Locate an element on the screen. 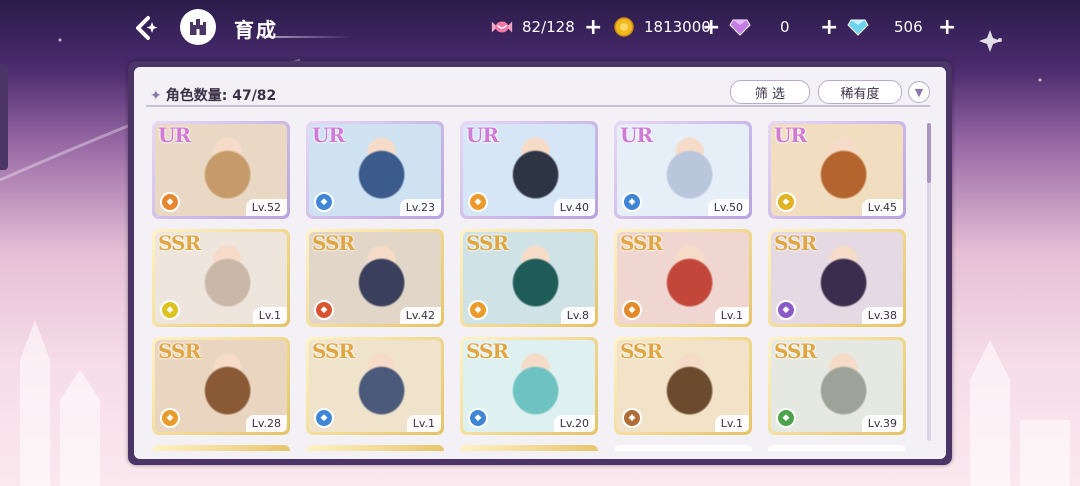 The height and width of the screenshot is (486, 1080). level-label: Lv.40 is located at coordinates (574, 207).